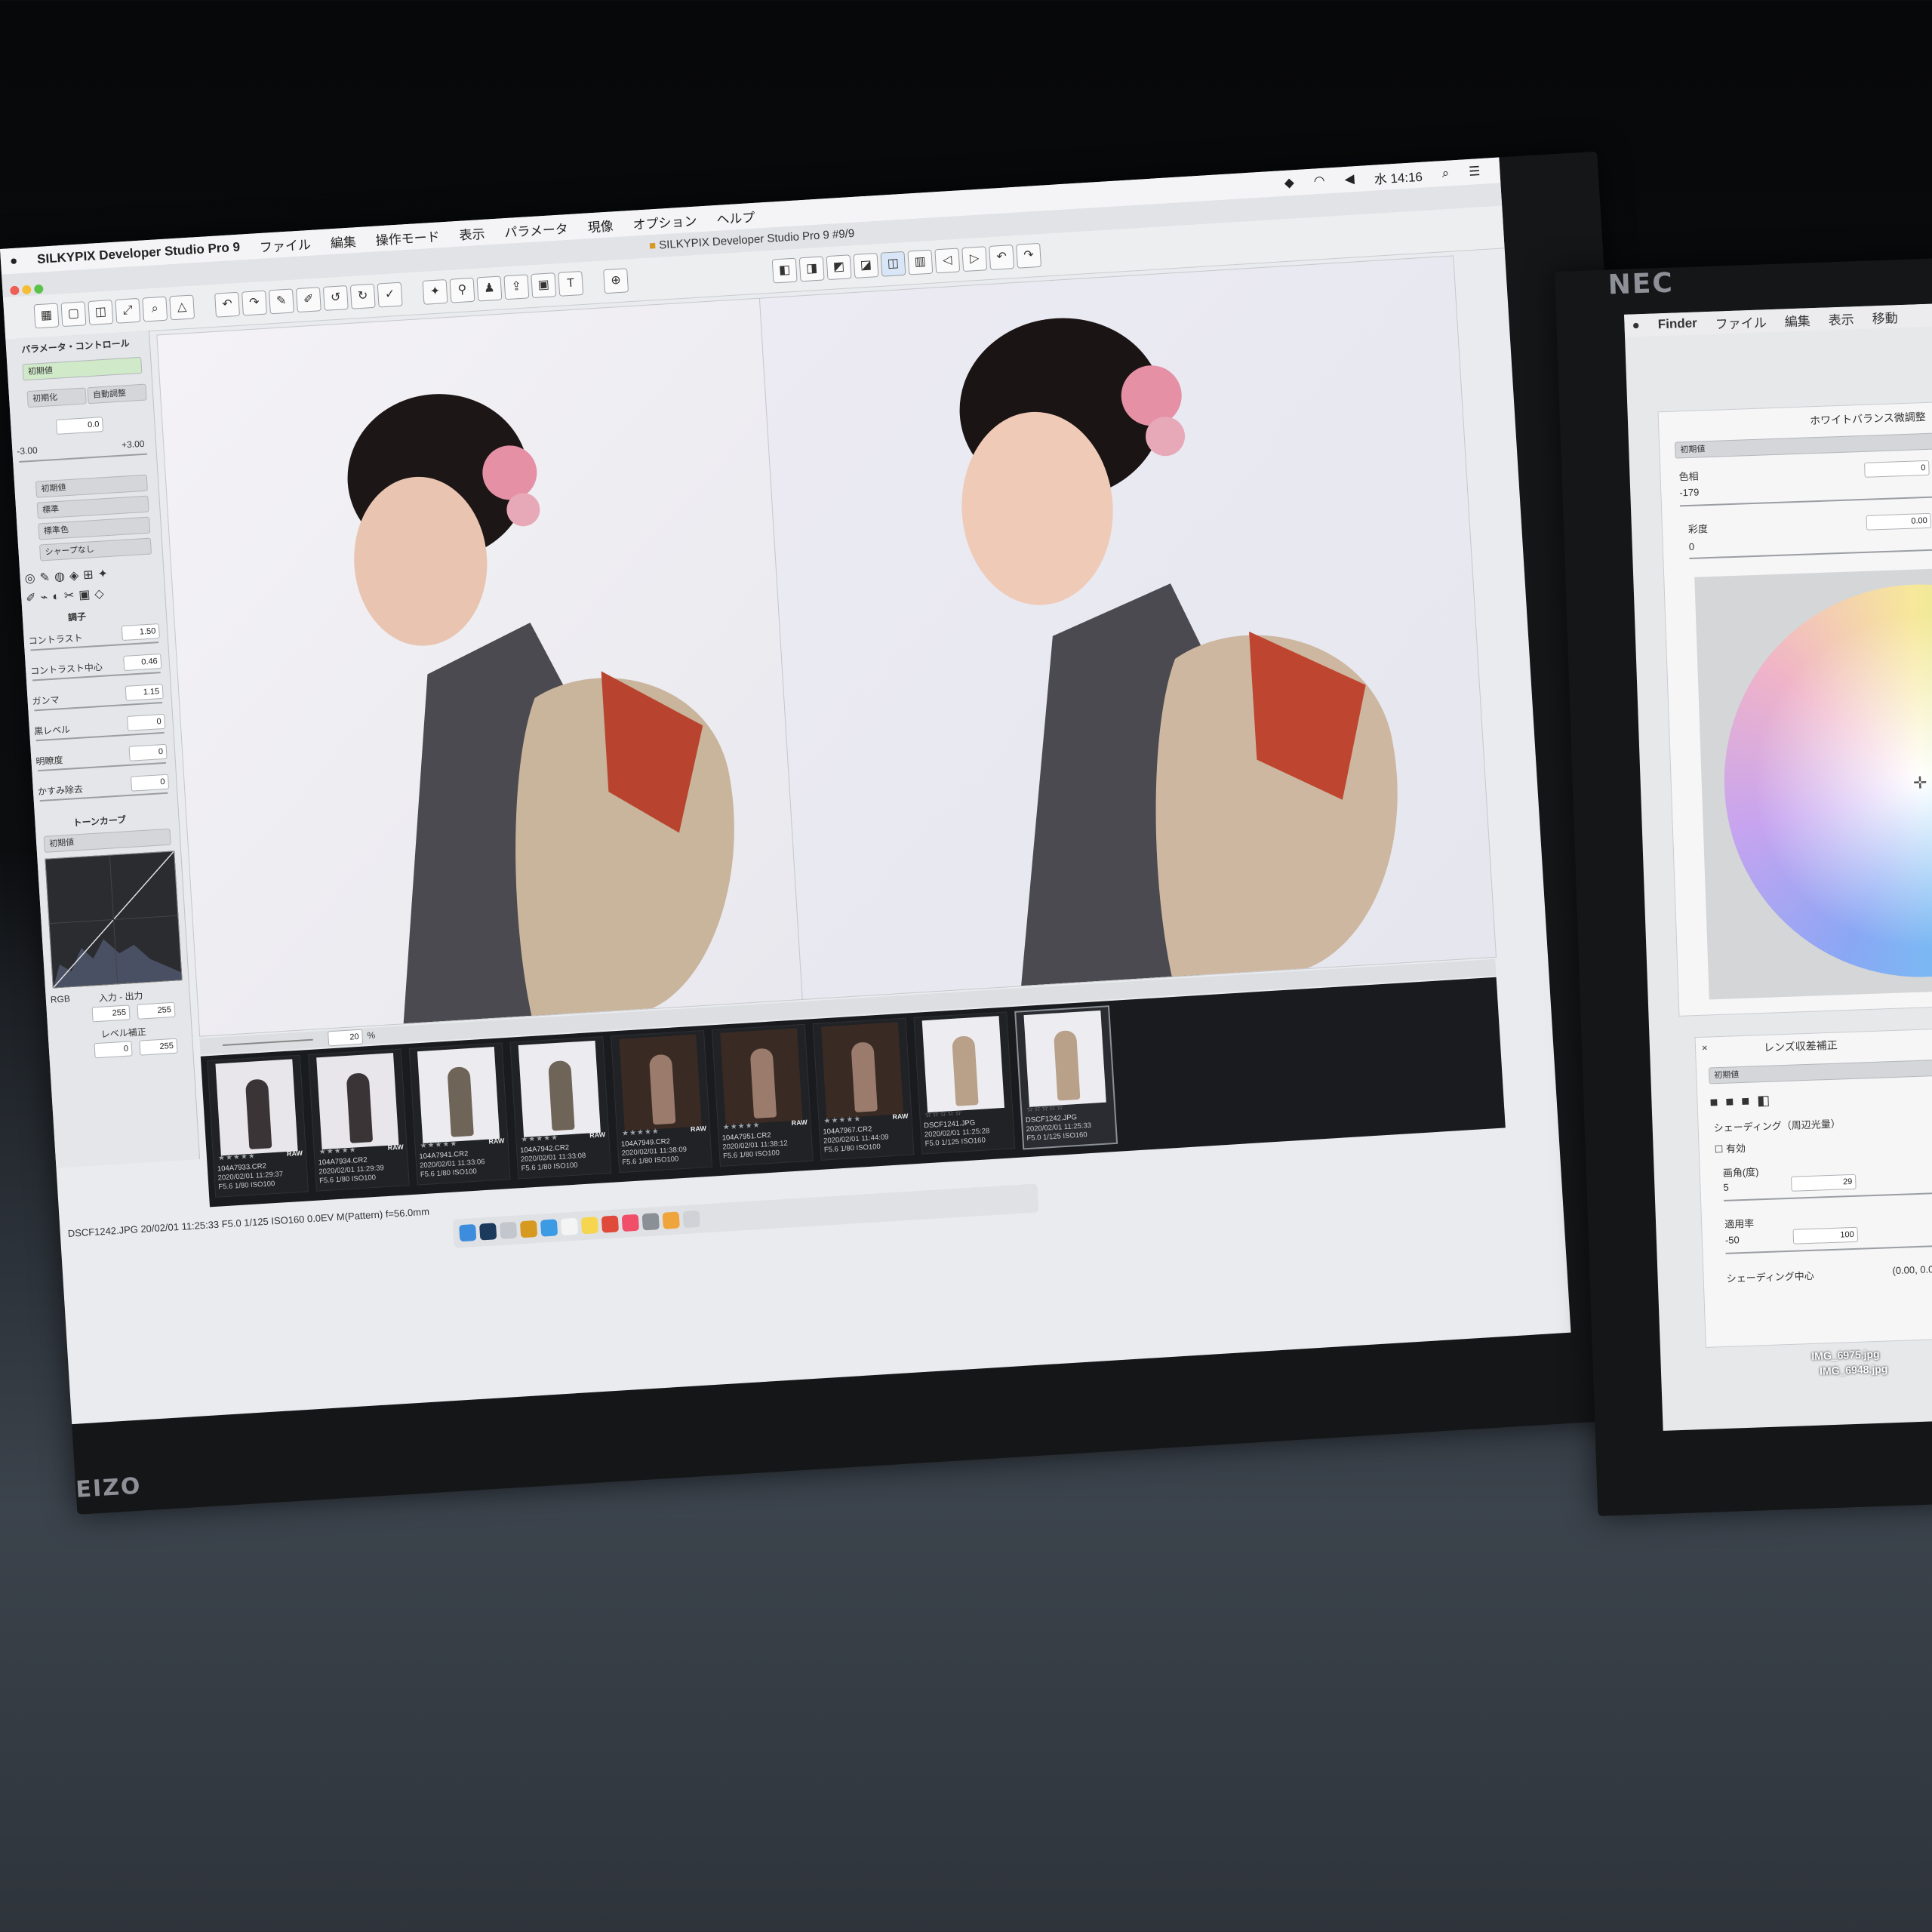 Image resolution: width=1932 pixels, height=1932 pixels. Describe the element at coordinates (92, 507) in the screenshot. I see `tone-dropdown: 標準` at that location.